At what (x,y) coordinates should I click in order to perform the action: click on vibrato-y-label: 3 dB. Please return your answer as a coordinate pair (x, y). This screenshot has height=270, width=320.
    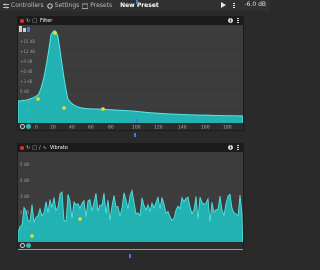
    Looking at the image, I should click on (24, 196).